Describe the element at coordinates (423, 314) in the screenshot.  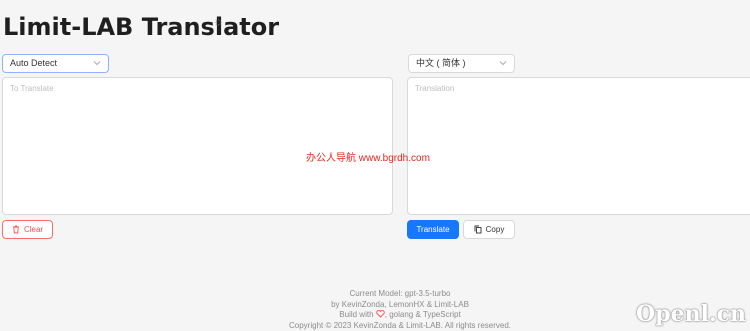
I see `footer-build-suffix: , golang & TypeScript` at that location.